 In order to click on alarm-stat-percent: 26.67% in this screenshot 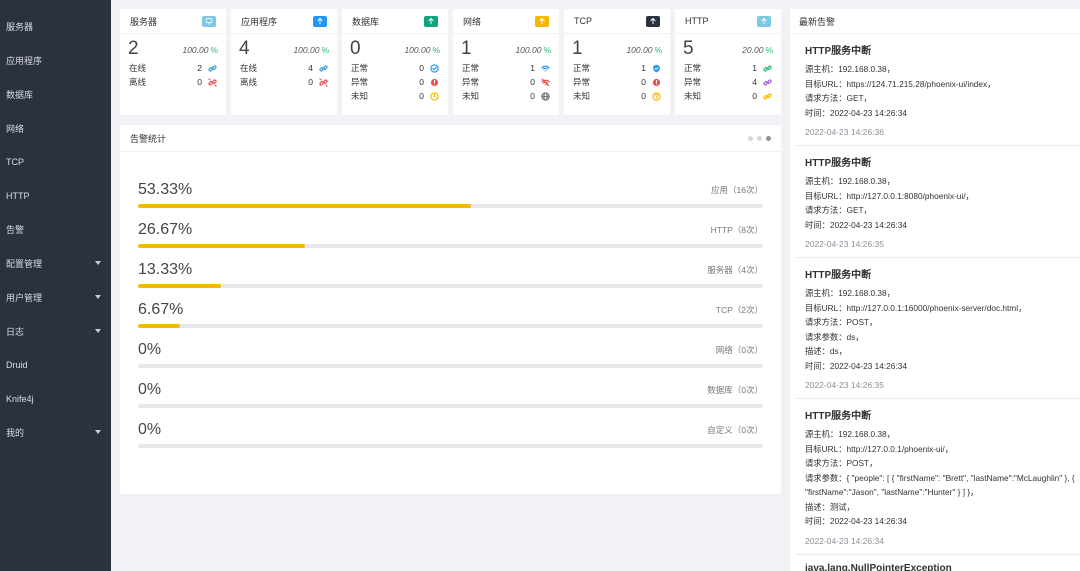, I will do `click(165, 229)`.